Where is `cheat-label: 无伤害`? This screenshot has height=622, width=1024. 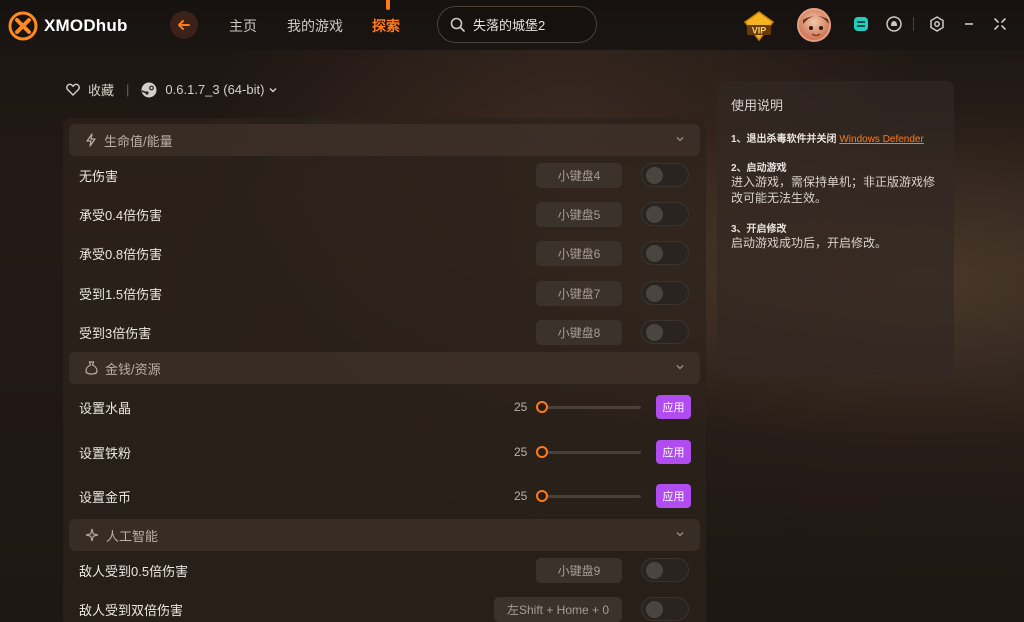 cheat-label: 无伤害 is located at coordinates (99, 176).